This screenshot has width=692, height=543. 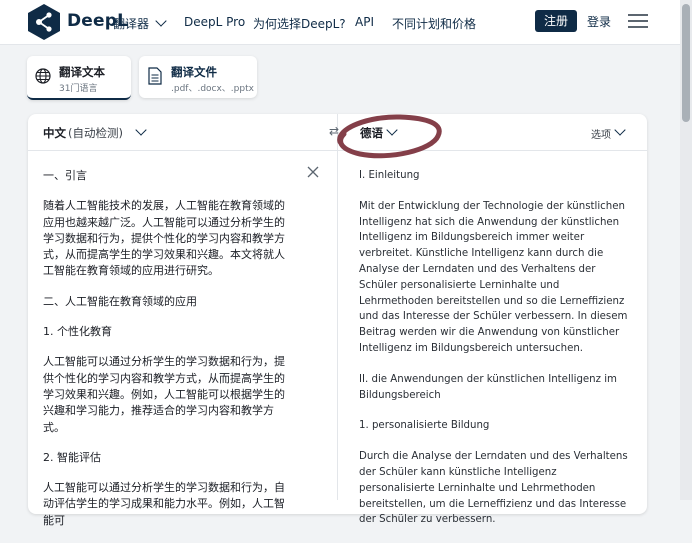 I want to click on options-label: 选项, so click(x=601, y=133).